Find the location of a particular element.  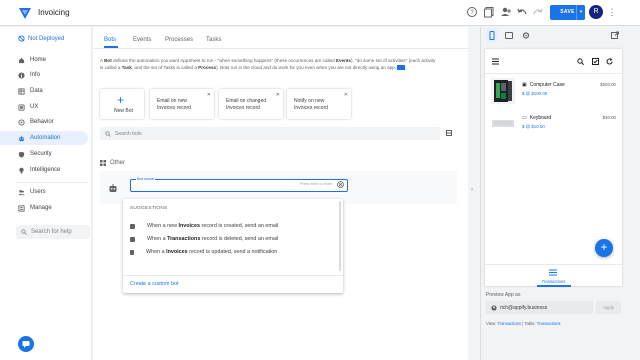

sidebar-item-data: Data is located at coordinates (44, 91).